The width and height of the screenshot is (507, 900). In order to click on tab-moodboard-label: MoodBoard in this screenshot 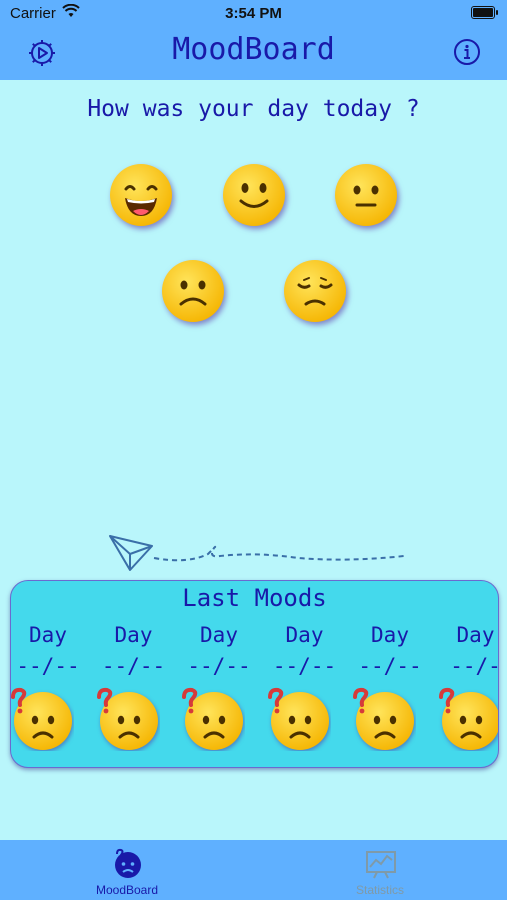, I will do `click(127, 890)`.